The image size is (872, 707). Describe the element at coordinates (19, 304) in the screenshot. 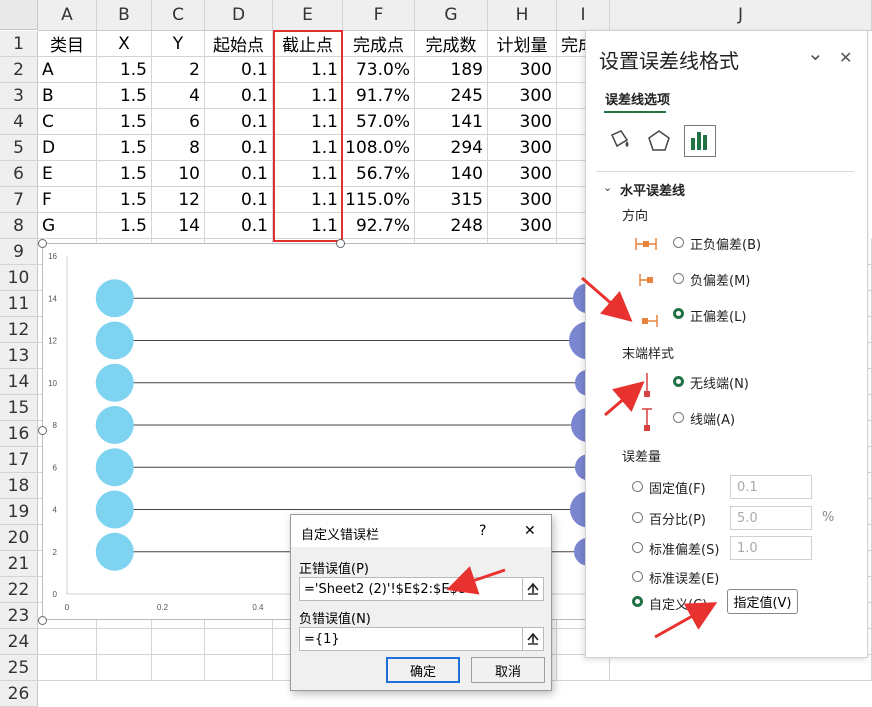

I see `row-header-11: 11` at that location.